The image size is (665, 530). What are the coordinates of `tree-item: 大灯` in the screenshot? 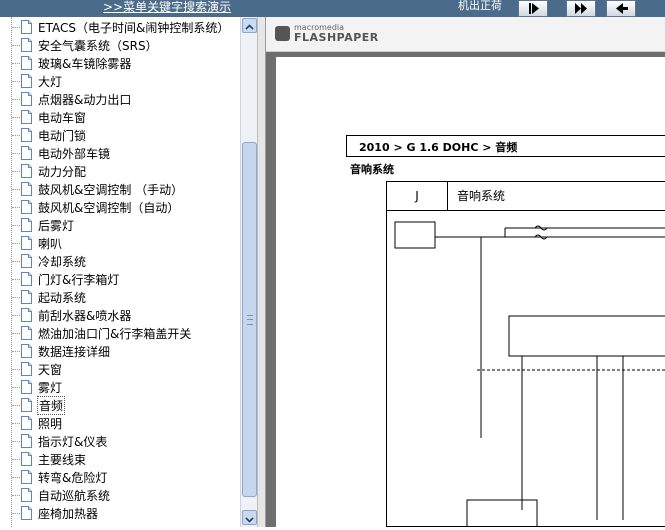 It's located at (126, 81).